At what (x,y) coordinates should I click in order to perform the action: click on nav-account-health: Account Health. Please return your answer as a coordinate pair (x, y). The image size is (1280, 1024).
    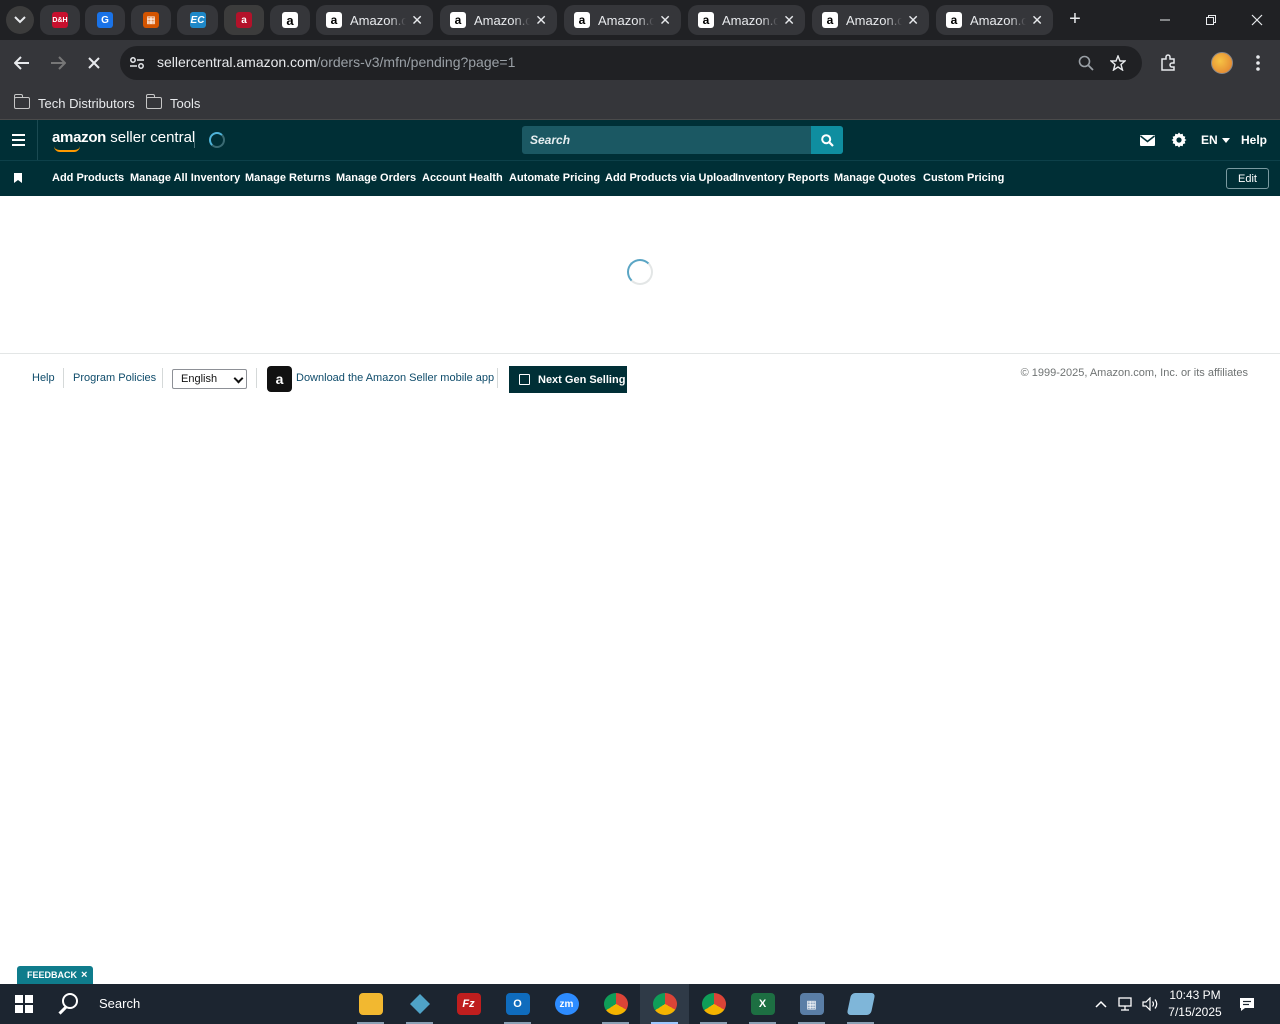
    Looking at the image, I should click on (462, 178).